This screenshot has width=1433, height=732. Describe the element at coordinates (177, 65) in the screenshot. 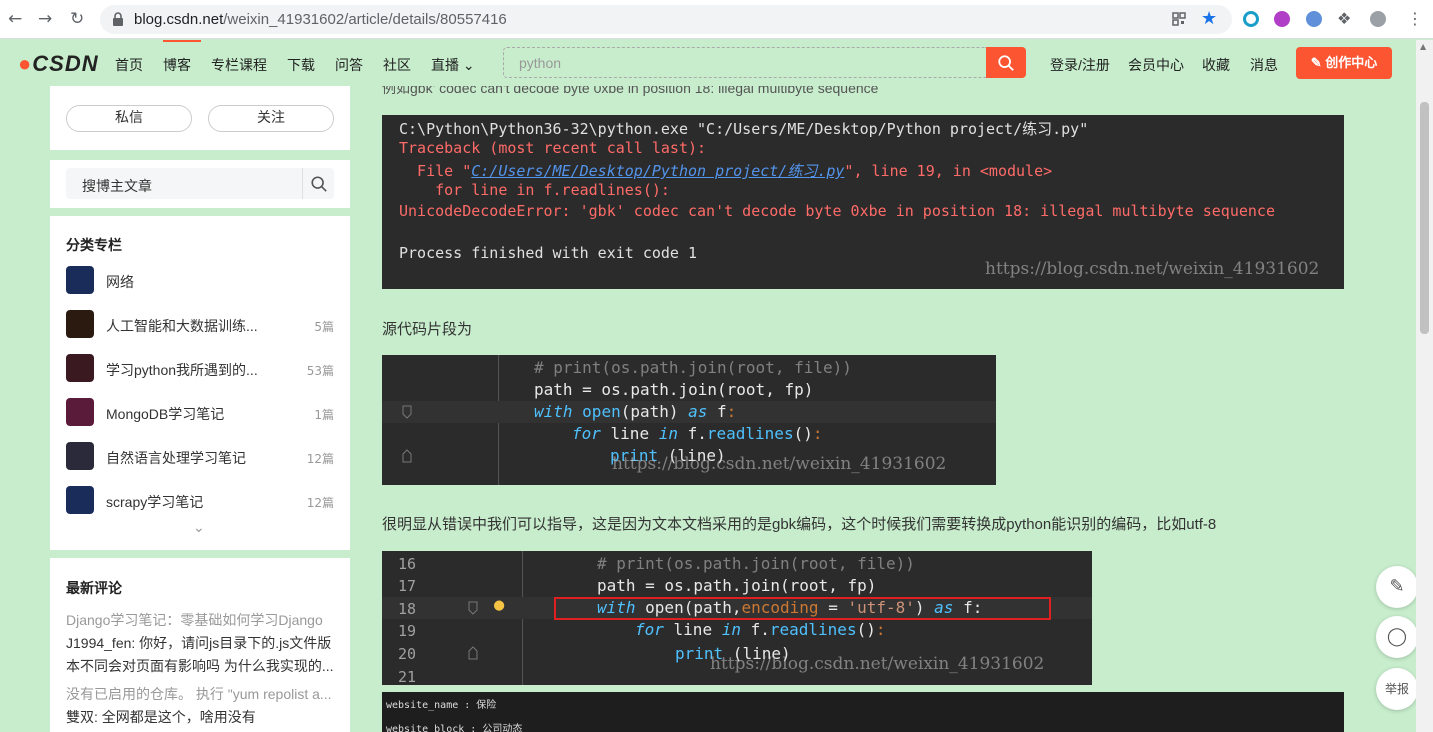

I see `nav-blog: 博客` at that location.